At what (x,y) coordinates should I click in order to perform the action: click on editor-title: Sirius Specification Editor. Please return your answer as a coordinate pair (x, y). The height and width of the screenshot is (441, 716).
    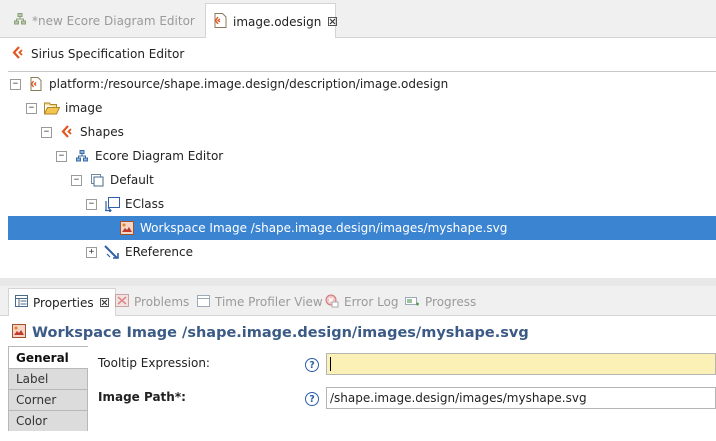
    Looking at the image, I should click on (98, 54).